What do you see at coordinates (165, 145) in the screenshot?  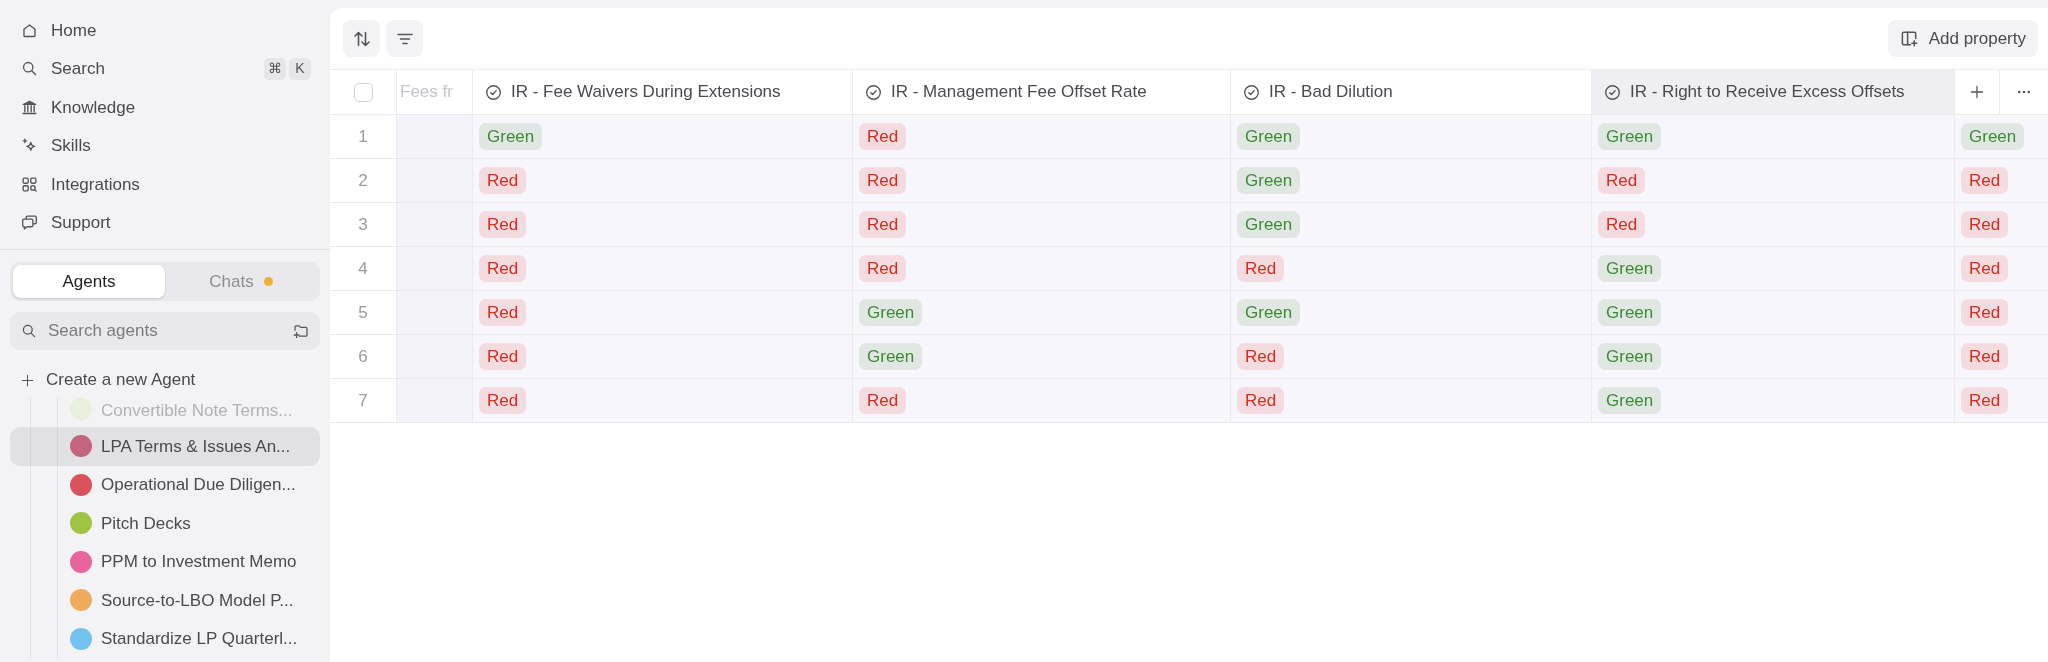 I see `sidebar-nav-item: Skills` at bounding box center [165, 145].